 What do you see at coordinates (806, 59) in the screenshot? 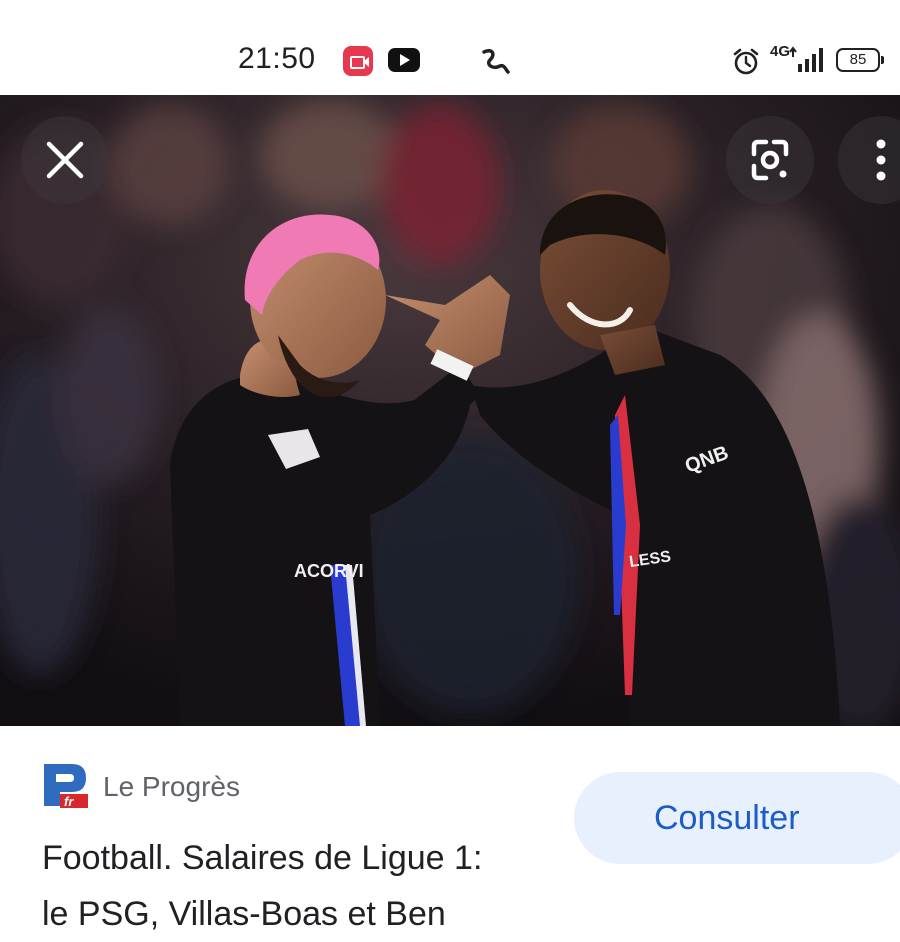
I see `signal-icon` at bounding box center [806, 59].